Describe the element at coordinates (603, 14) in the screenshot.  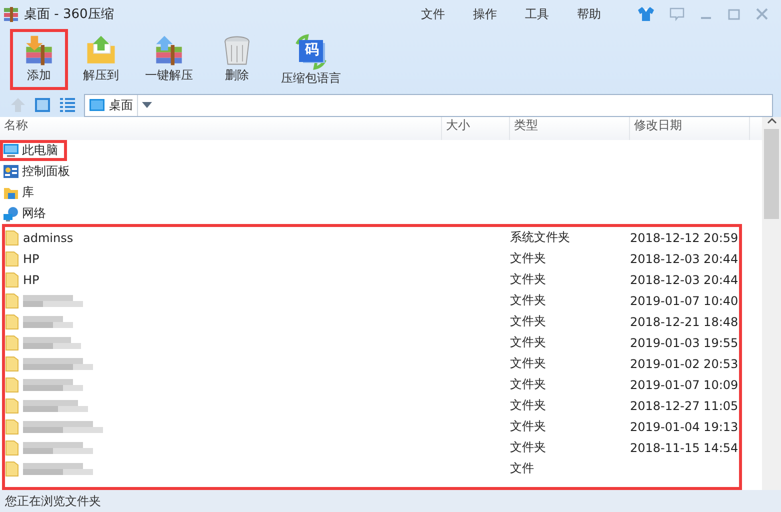
I see `menu-item: 帮助` at that location.